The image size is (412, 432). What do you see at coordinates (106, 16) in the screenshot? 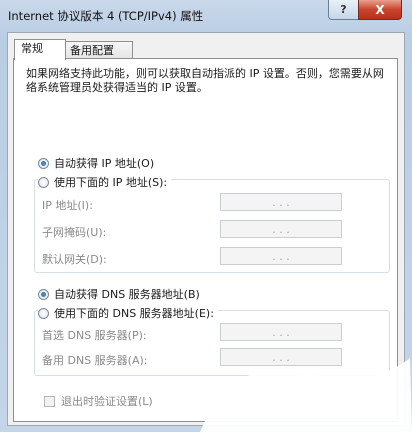
I see `window-title: Internet 协议版本 4 (TCP/IPv4) 属性` at bounding box center [106, 16].